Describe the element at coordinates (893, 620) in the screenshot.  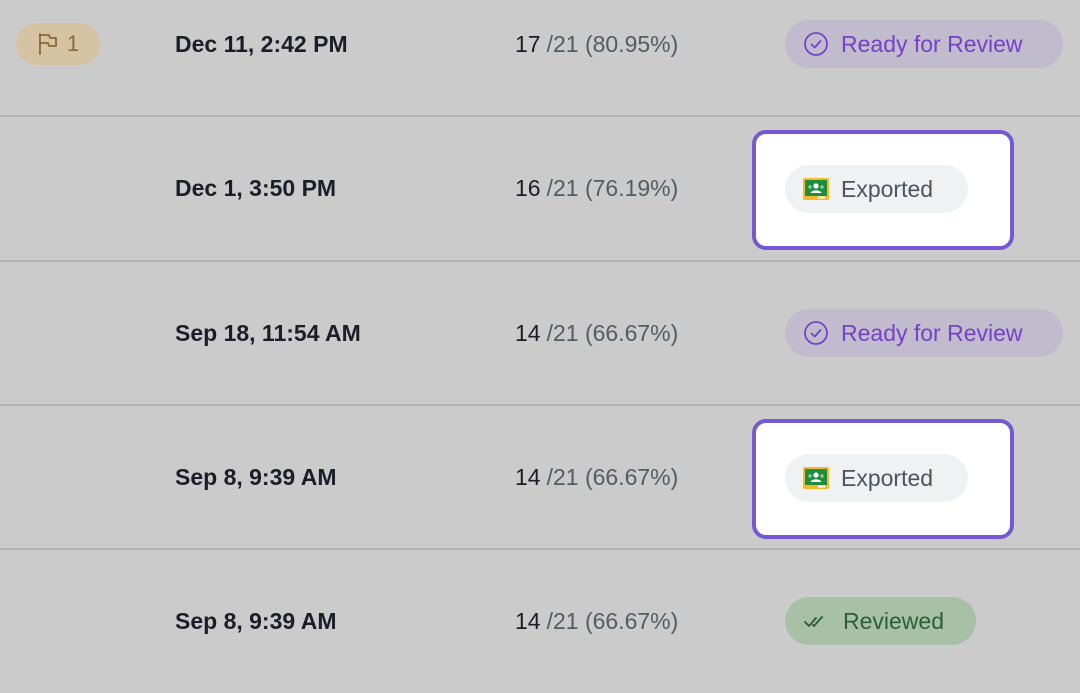
I see `status-label: Reviewed` at that location.